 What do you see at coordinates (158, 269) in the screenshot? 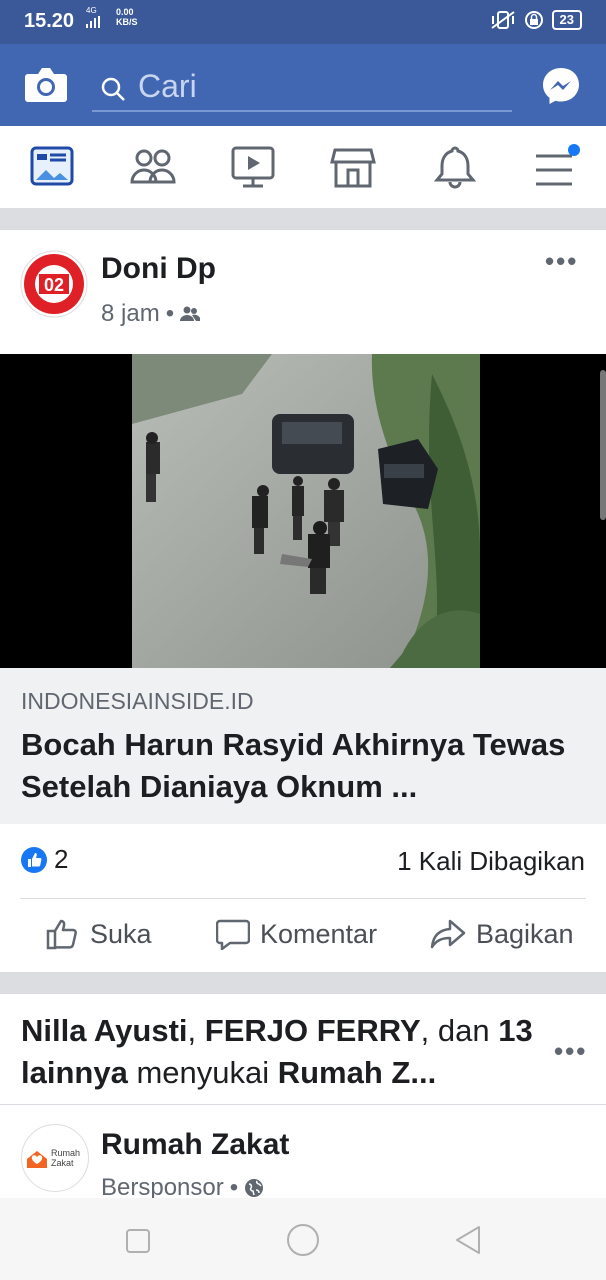
I see `author-name: Doni Dp` at bounding box center [158, 269].